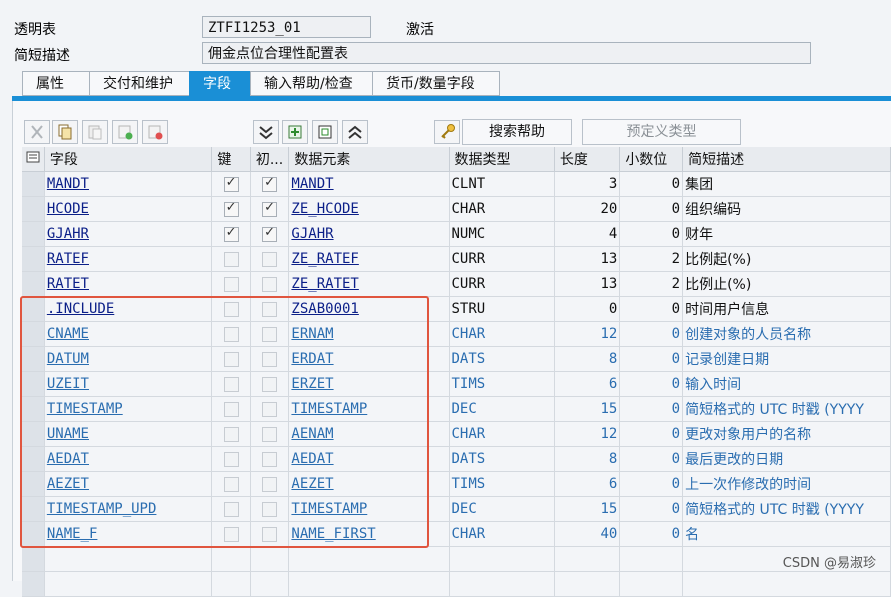  I want to click on data-element: ERDAT, so click(368, 359).